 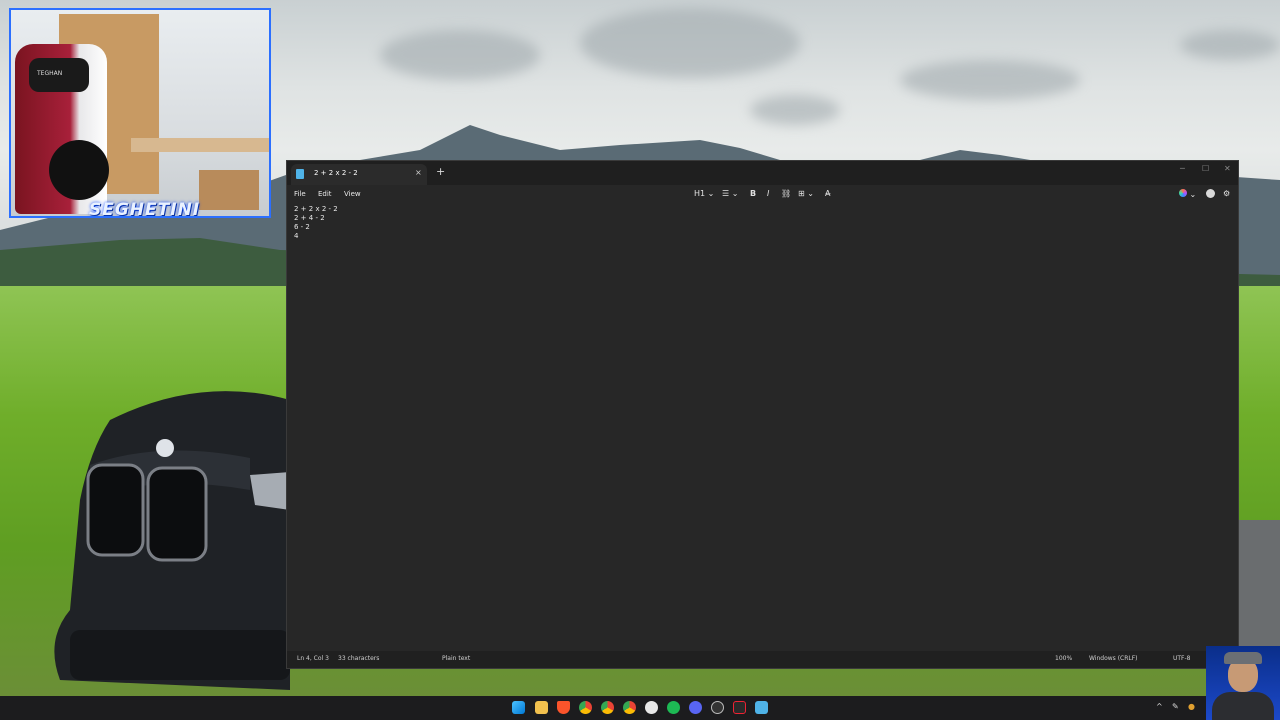 What do you see at coordinates (1243, 683) in the screenshot?
I see `streamer-avatar` at bounding box center [1243, 683].